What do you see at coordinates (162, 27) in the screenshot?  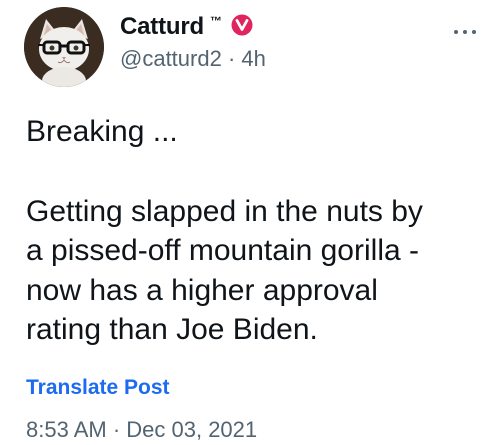 I see `author-display-name: Catturd` at bounding box center [162, 27].